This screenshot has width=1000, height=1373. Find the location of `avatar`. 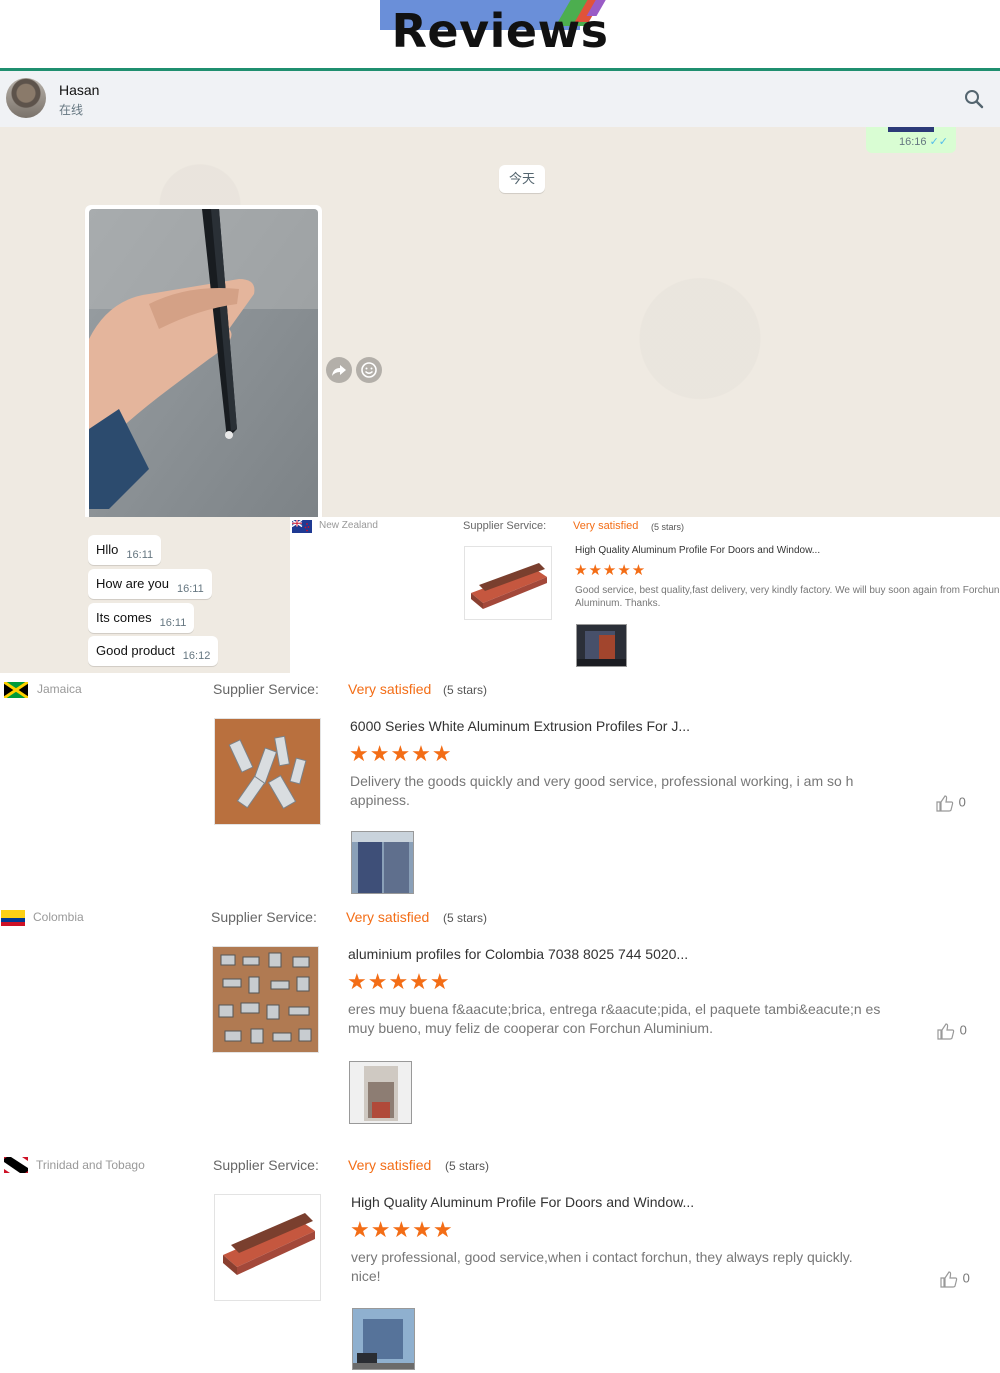

avatar is located at coordinates (26, 98).